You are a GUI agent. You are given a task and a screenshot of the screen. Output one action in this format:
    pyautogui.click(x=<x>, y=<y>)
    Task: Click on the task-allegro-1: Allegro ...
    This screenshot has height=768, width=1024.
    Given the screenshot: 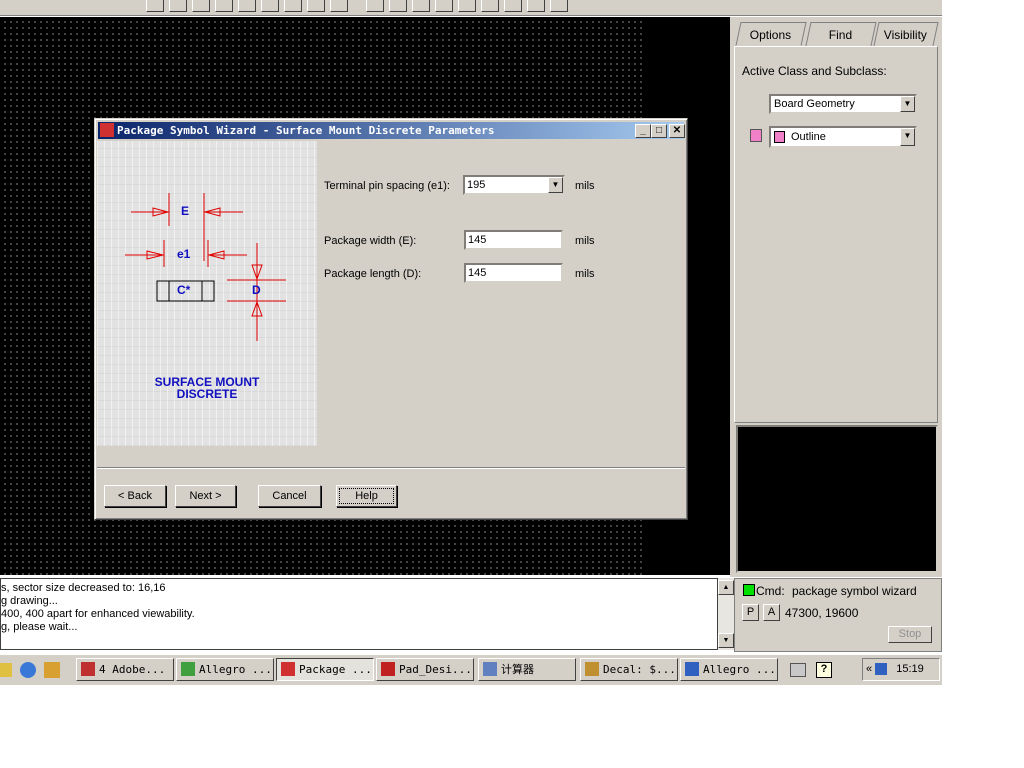 What is the action you would take?
    pyautogui.click(x=225, y=669)
    